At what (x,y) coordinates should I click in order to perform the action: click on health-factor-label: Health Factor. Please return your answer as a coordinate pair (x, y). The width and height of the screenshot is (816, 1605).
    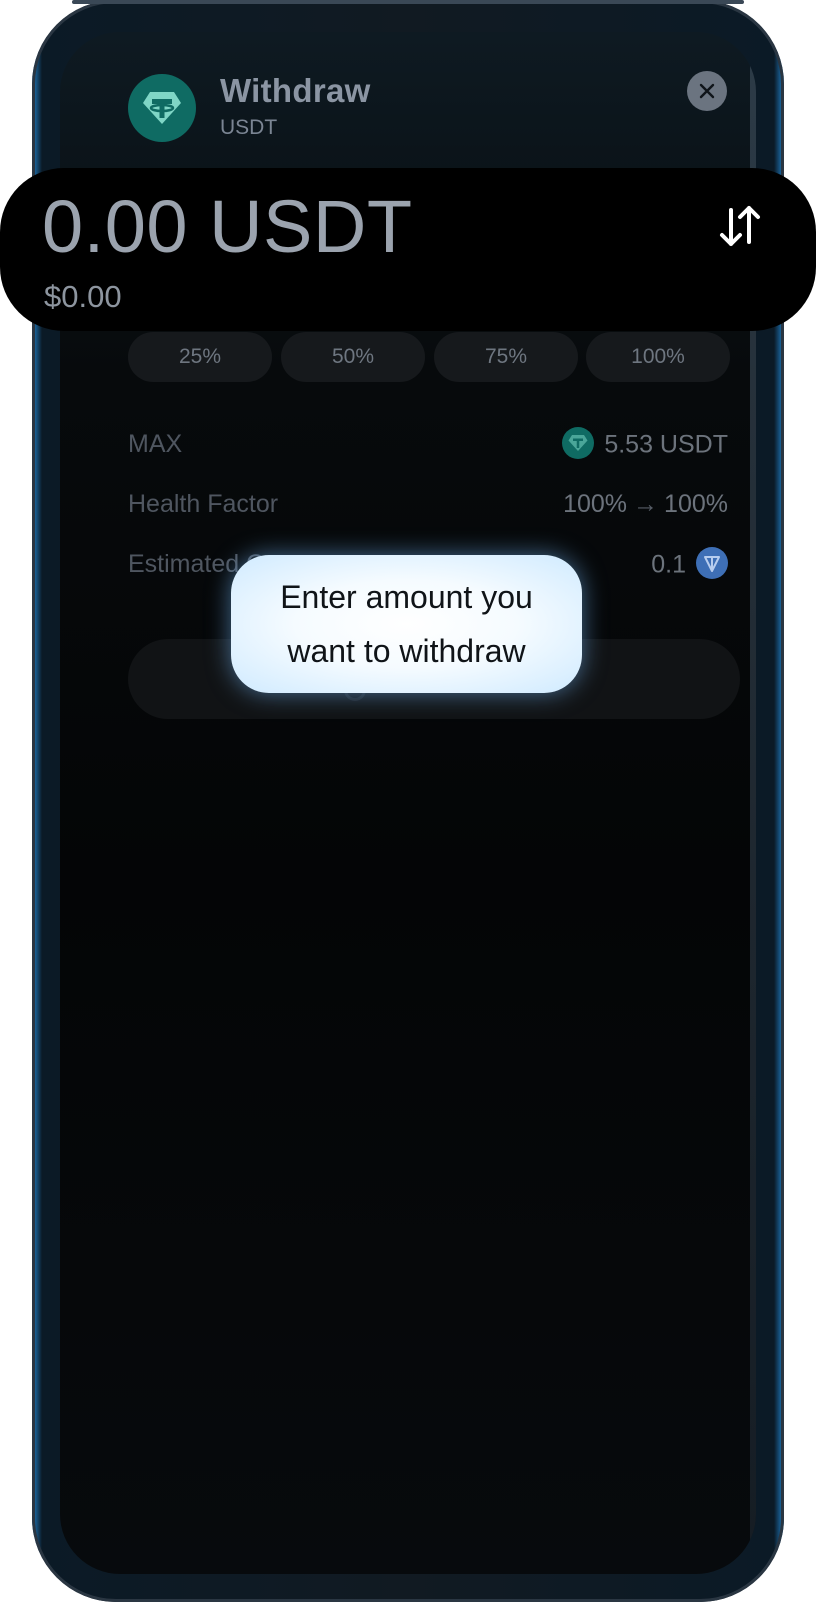
    Looking at the image, I should click on (203, 504).